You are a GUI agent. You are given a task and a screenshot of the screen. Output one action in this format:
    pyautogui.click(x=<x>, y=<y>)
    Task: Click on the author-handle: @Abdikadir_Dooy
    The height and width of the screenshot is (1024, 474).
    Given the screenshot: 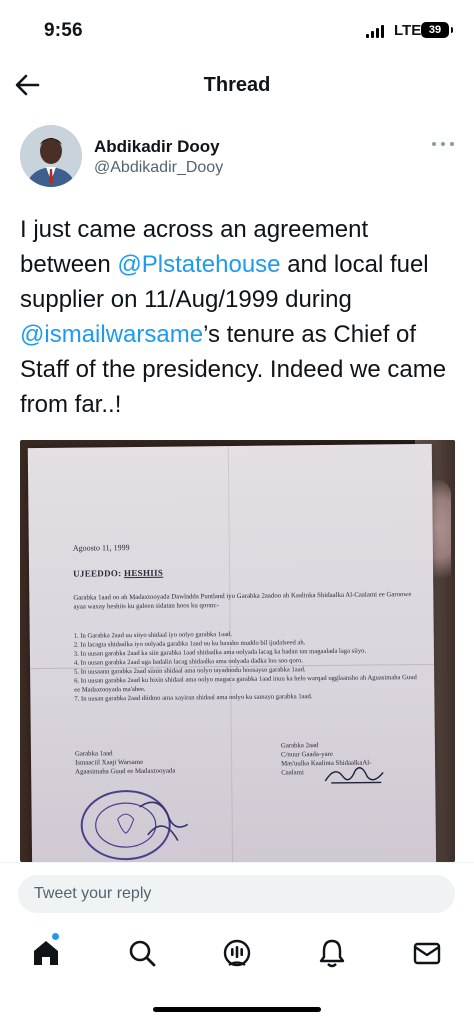 What is the action you would take?
    pyautogui.click(x=158, y=168)
    